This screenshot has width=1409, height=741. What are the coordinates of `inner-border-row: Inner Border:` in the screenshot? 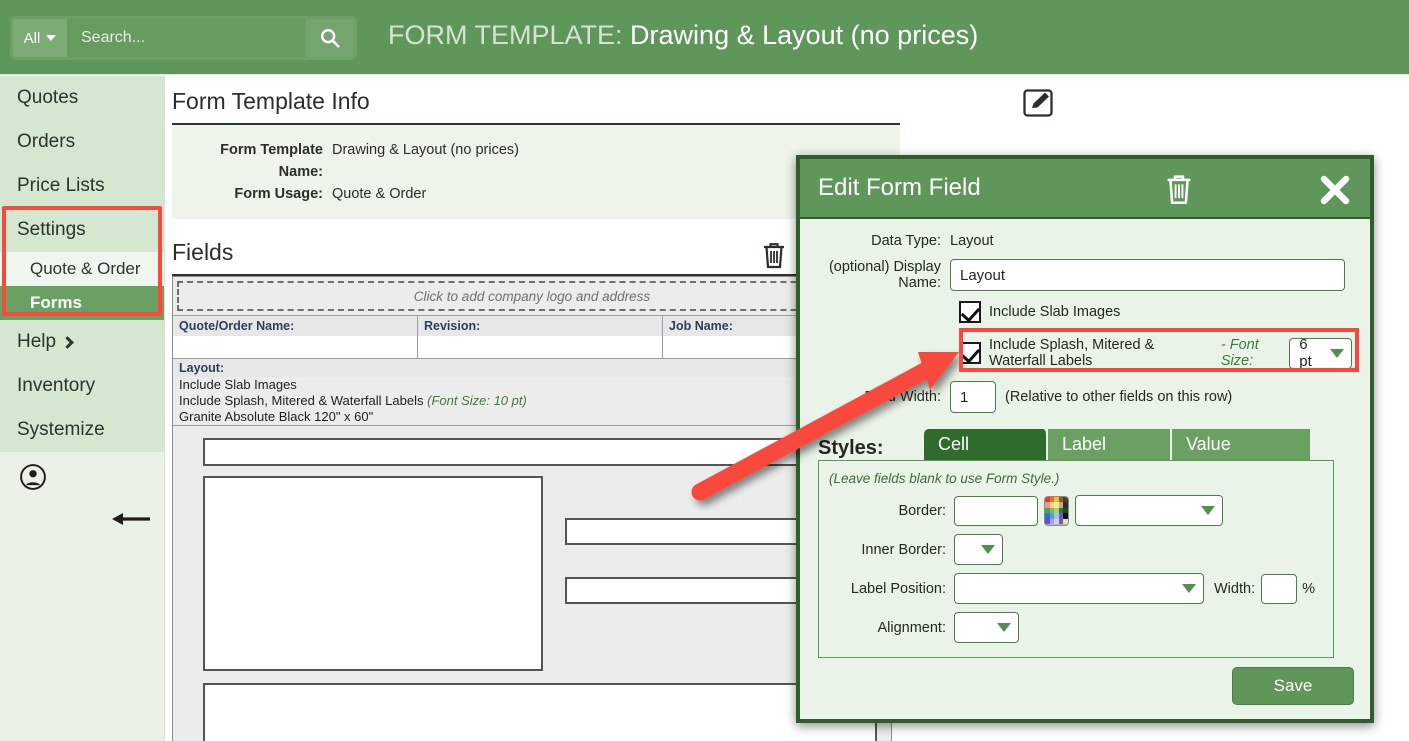 It's located at (1076, 549).